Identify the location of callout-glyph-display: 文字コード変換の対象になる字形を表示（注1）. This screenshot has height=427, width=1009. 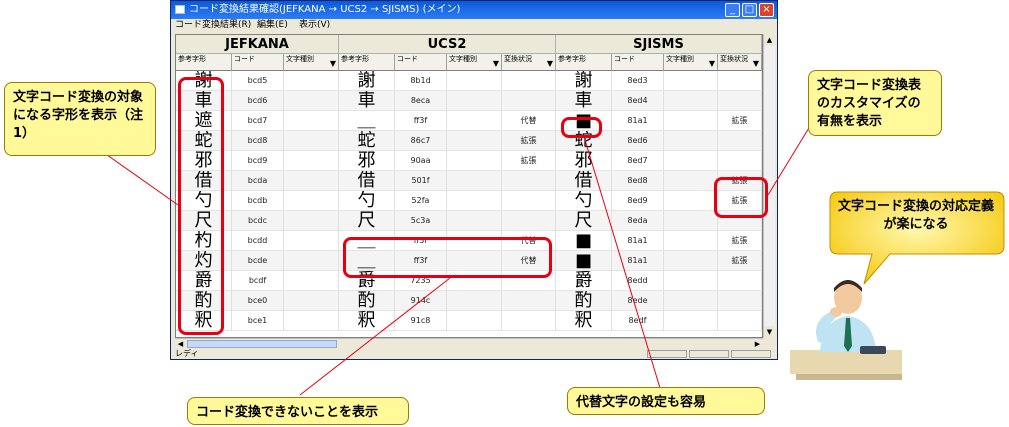
(80, 119).